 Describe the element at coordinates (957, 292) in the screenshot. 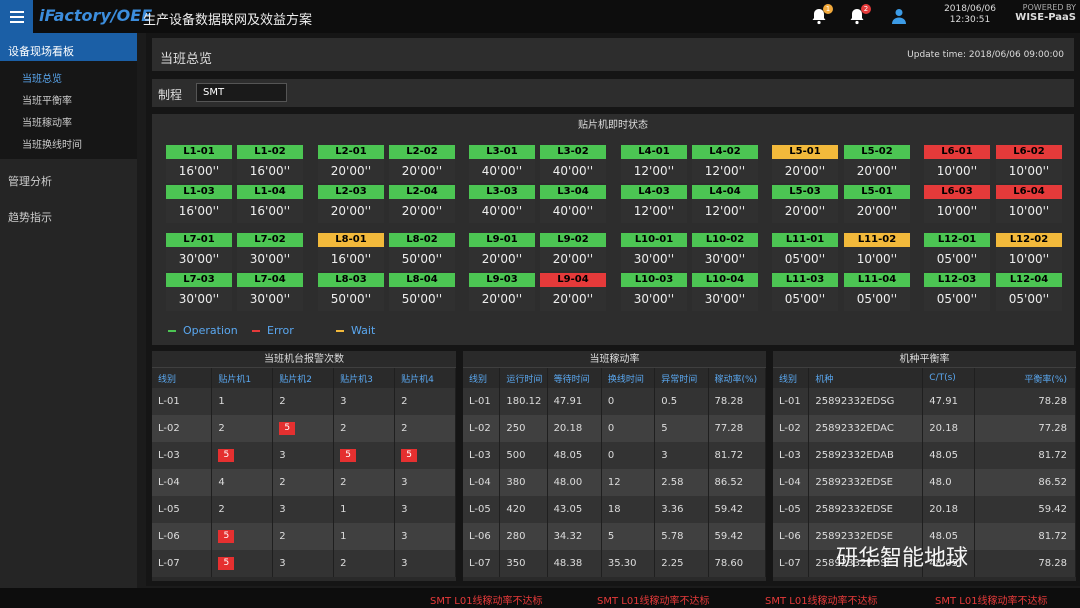

I see `machine-tile: L12-03 05'00''` at that location.